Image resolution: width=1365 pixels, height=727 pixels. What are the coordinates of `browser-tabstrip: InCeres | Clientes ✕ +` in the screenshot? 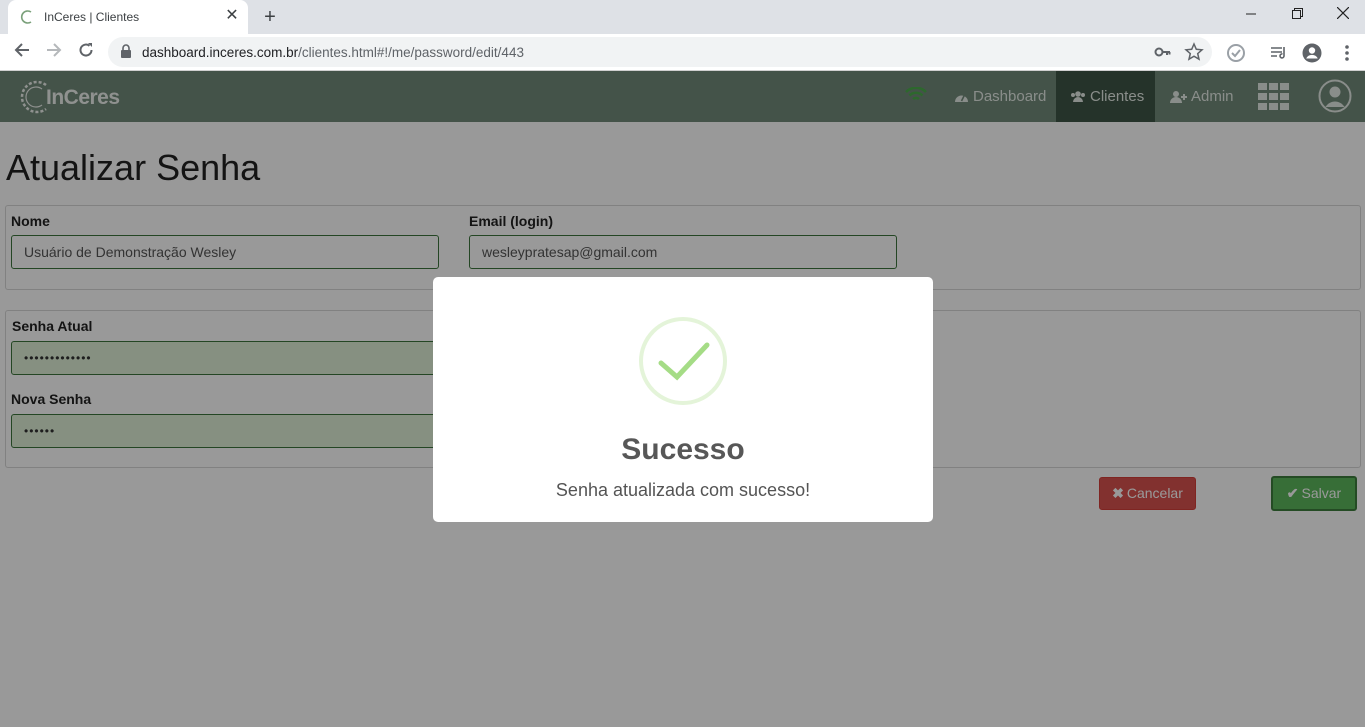 It's located at (682, 17).